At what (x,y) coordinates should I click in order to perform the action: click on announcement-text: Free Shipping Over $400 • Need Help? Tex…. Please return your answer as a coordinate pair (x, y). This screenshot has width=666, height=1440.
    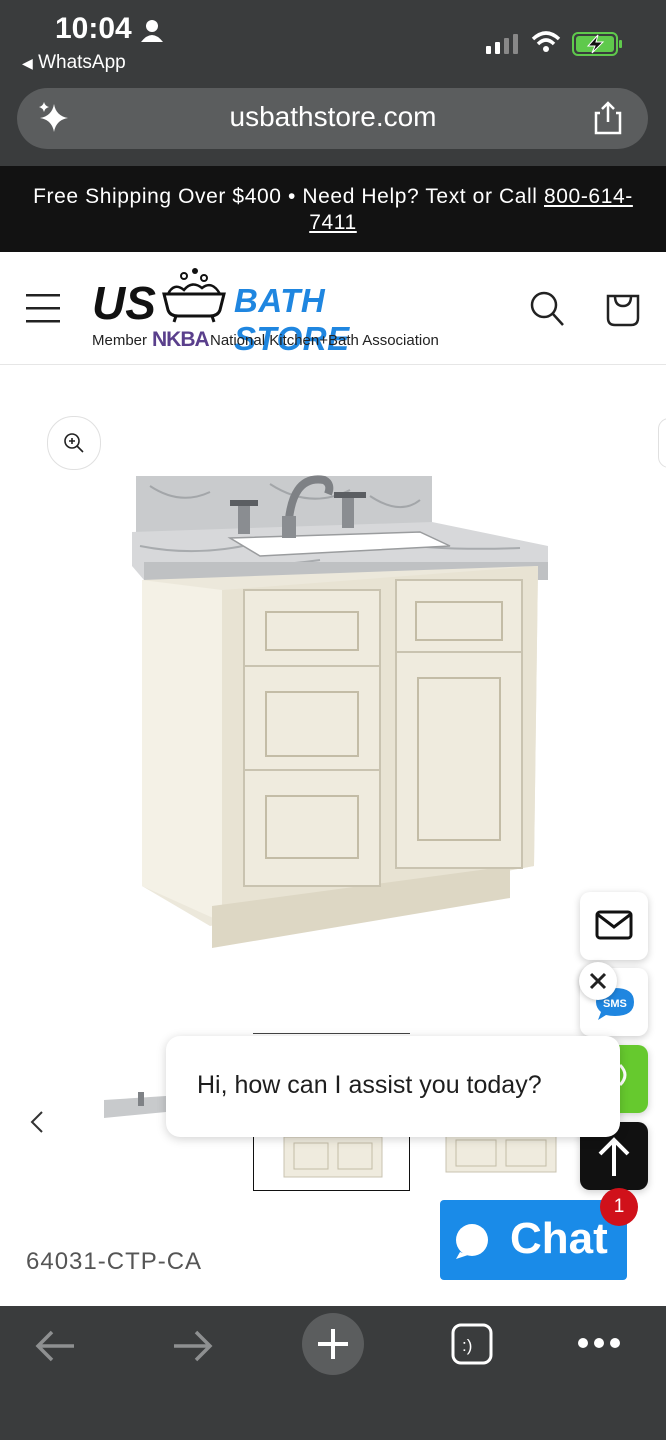
    Looking at the image, I should click on (288, 196).